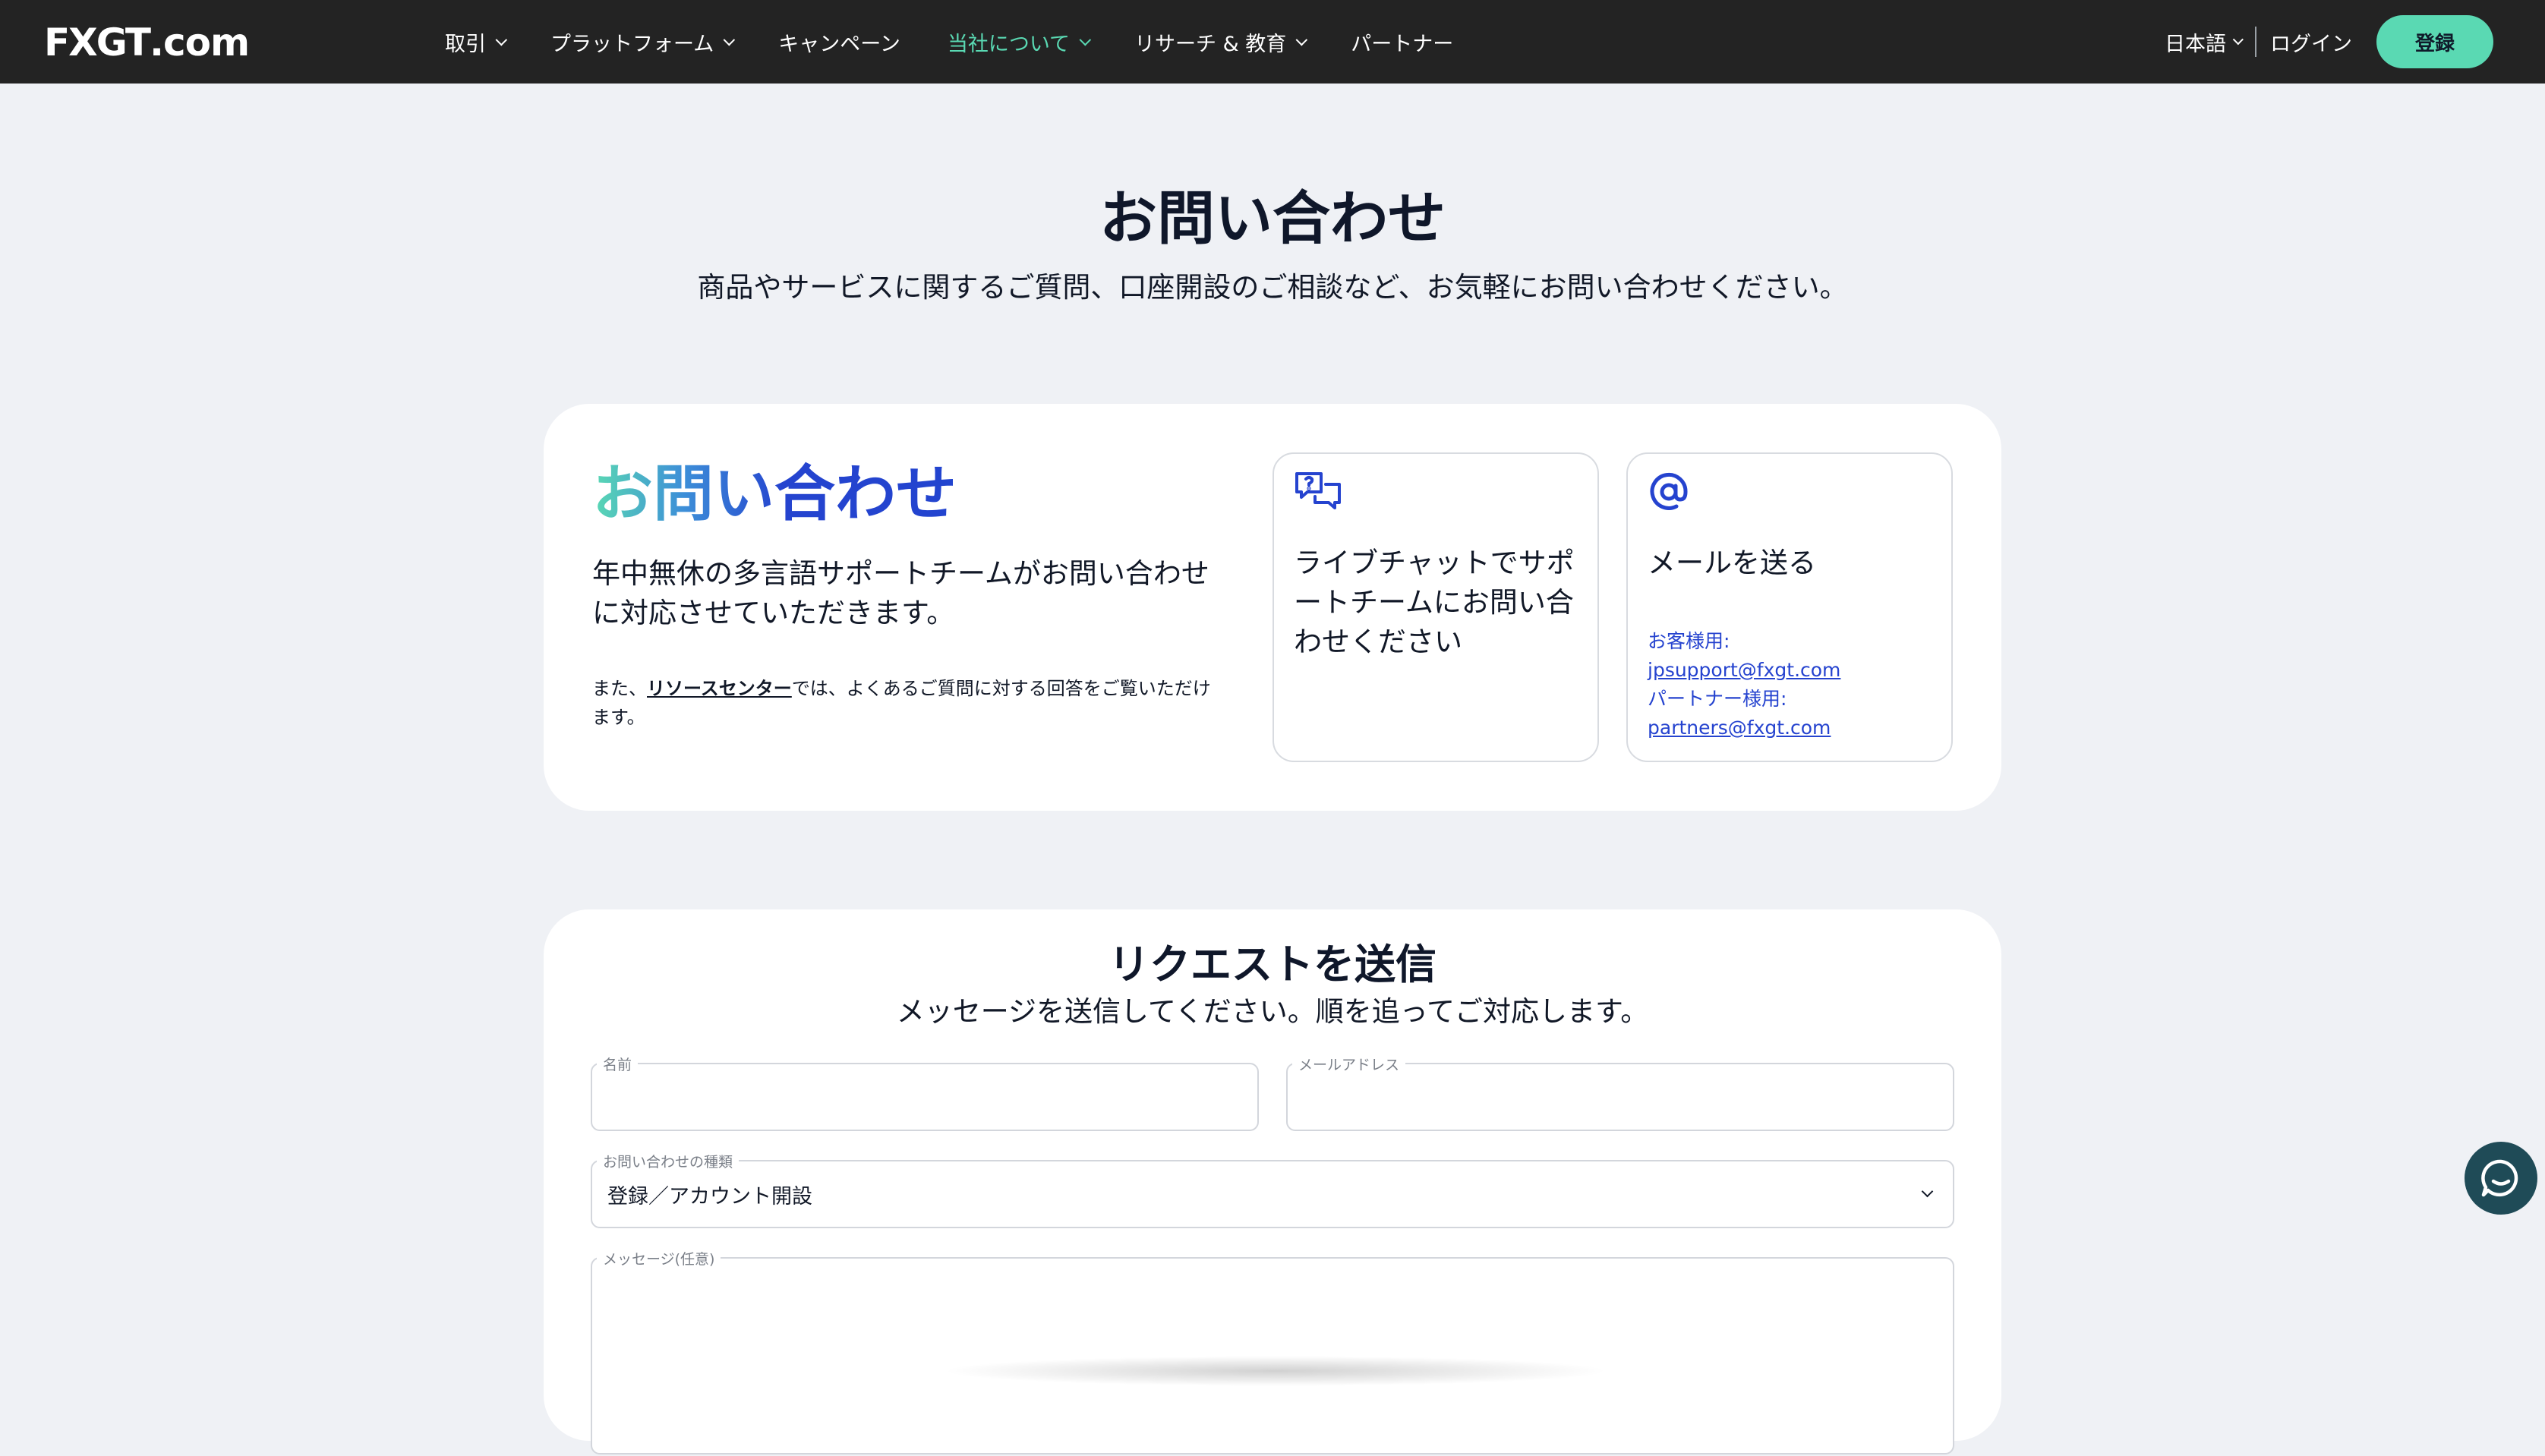 The height and width of the screenshot is (1456, 2545). I want to click on language-selector: 日本語, so click(2204, 42).